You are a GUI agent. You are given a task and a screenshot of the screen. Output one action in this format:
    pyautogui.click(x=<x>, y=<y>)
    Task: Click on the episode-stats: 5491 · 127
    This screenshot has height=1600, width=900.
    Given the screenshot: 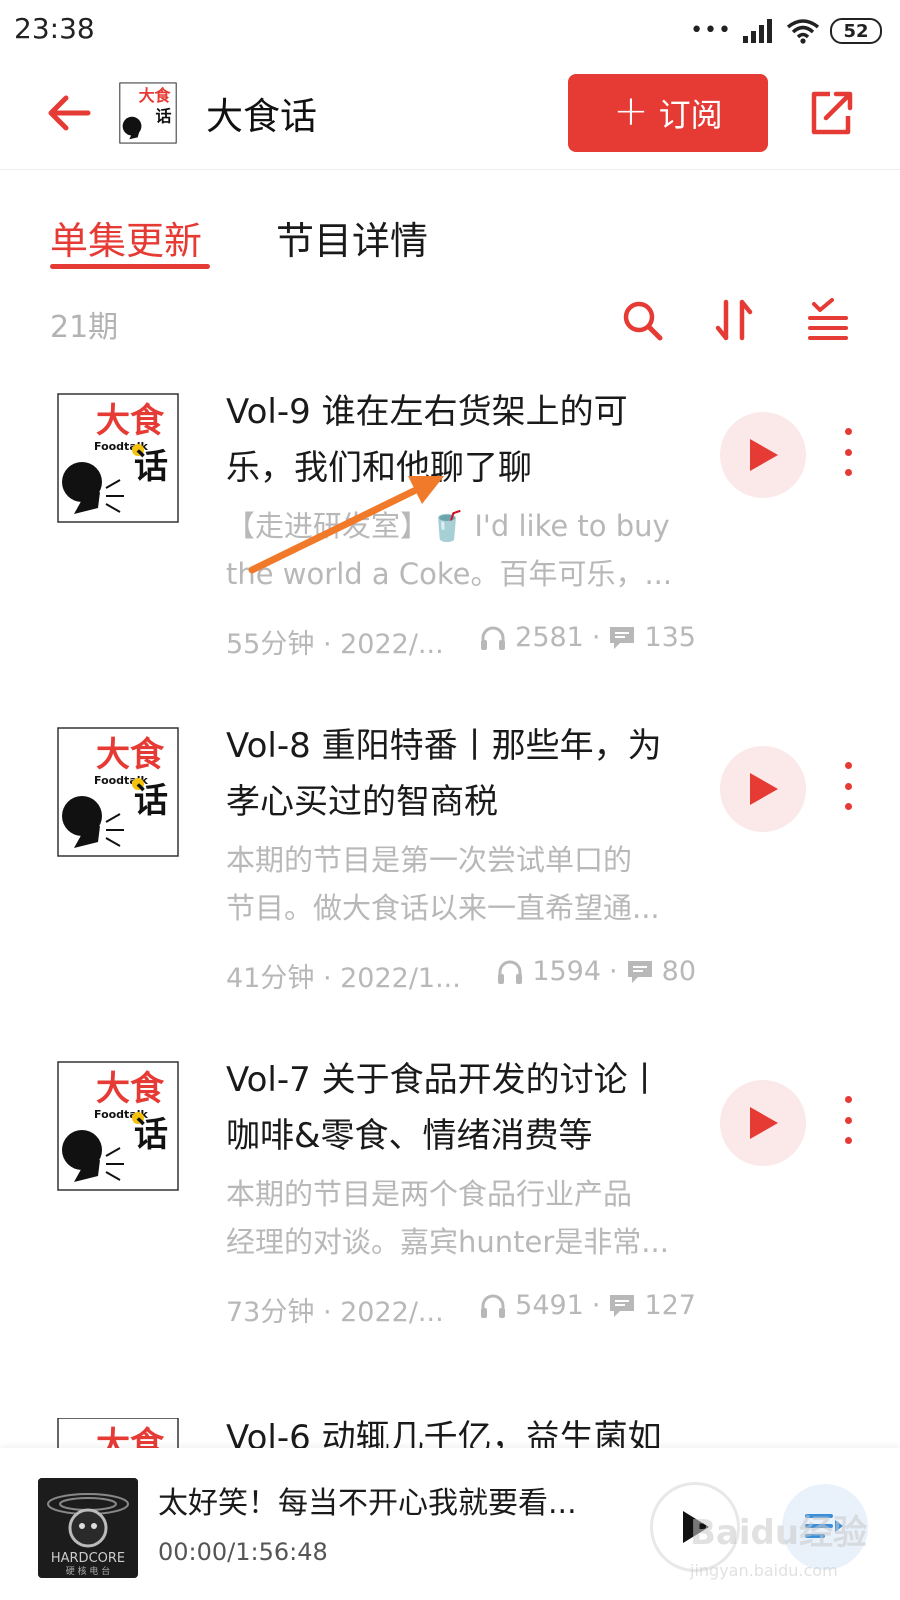 What is the action you would take?
    pyautogui.click(x=587, y=1305)
    